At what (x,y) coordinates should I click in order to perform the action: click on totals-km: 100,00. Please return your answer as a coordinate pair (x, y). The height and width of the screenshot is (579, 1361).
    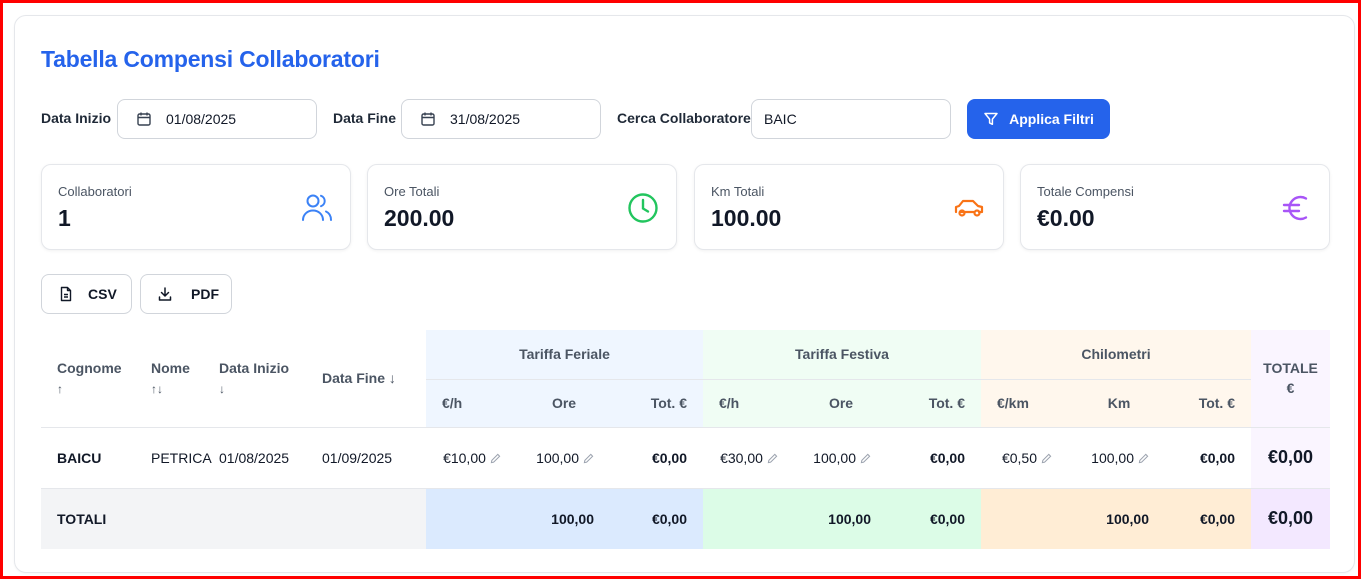
    Looking at the image, I should click on (1119, 518).